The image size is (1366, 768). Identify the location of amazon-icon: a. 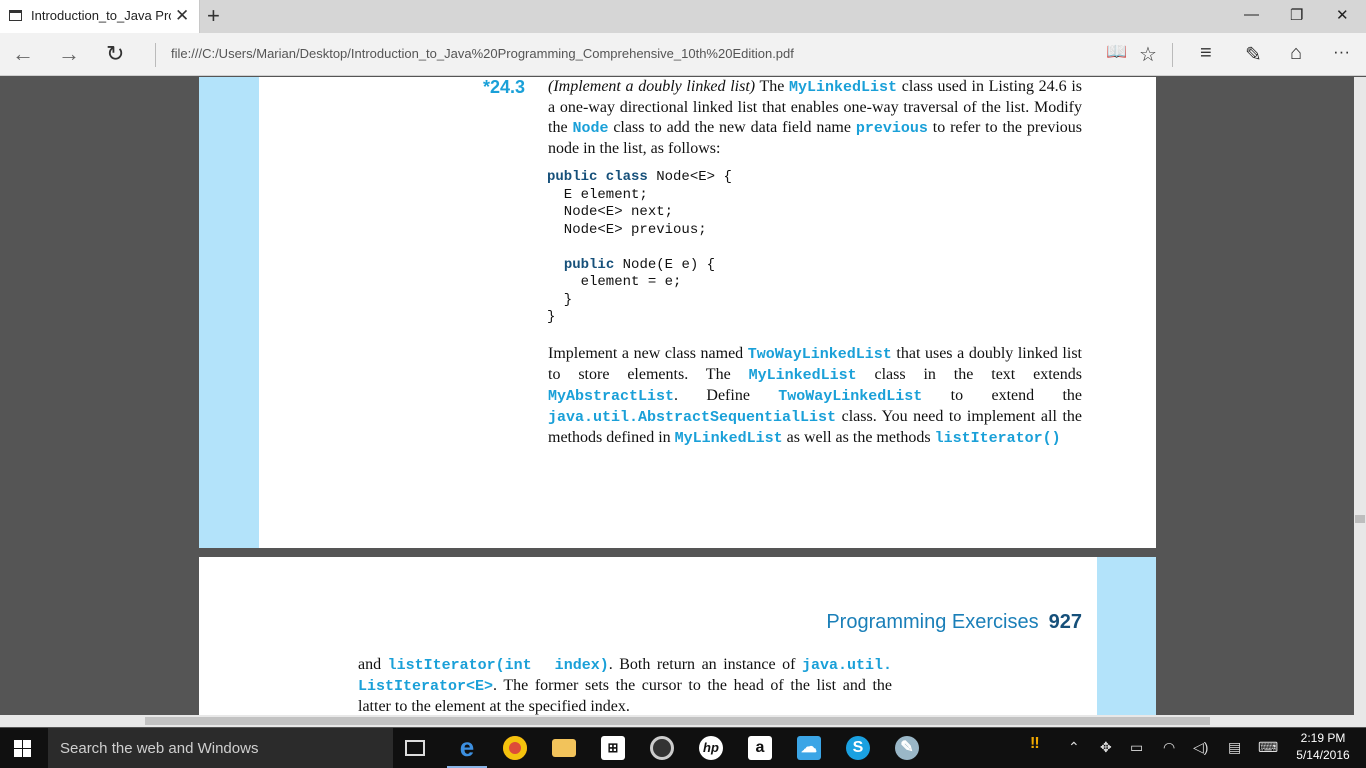
(760, 748).